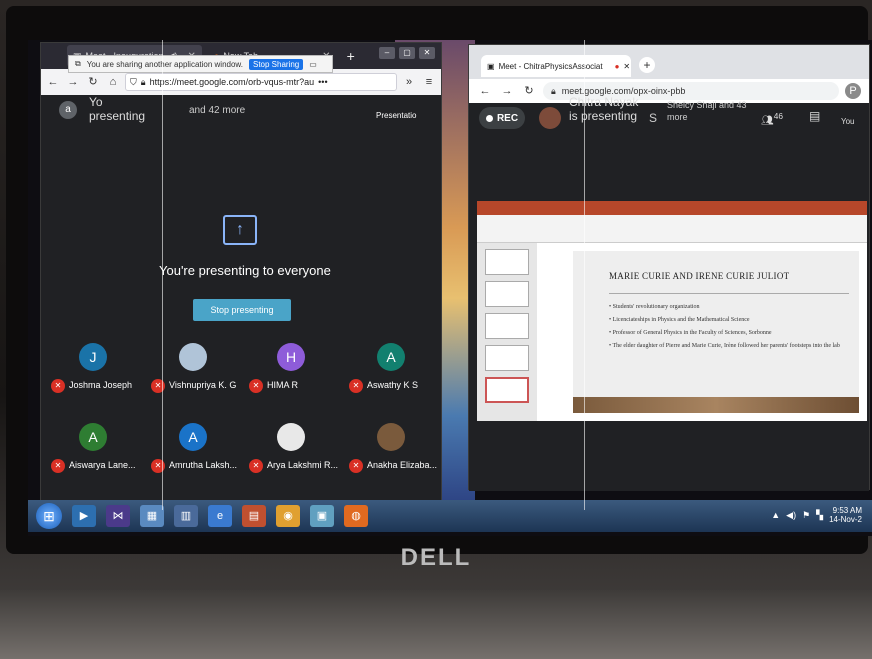  I want to click on window-share-icon: ⧉, so click(78, 63).